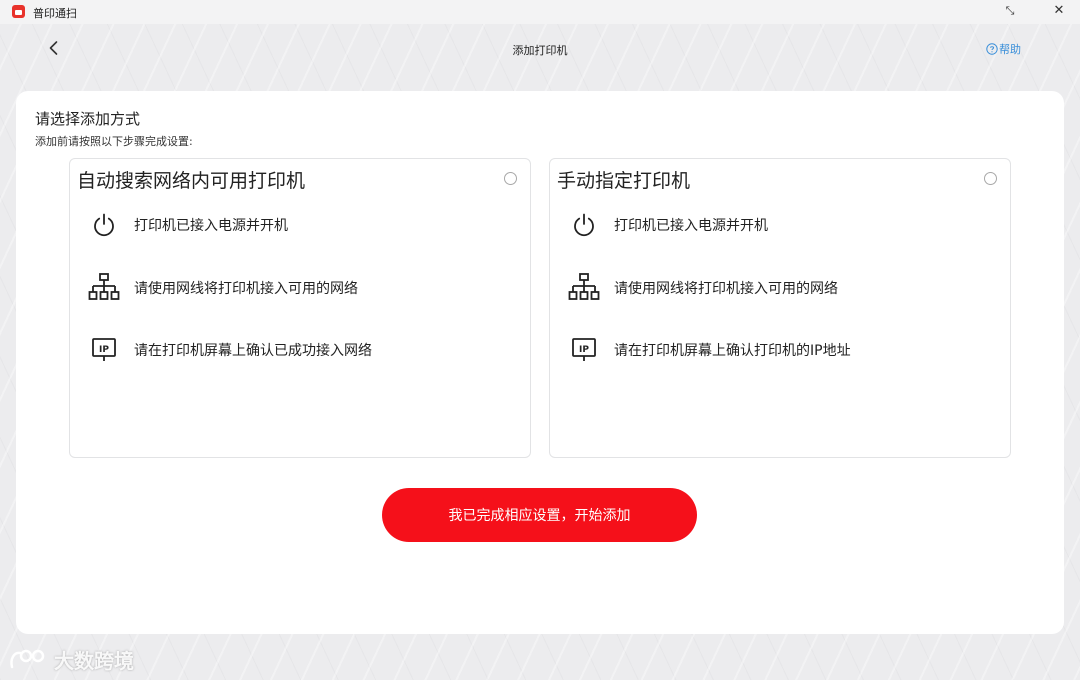  Describe the element at coordinates (18, 11) in the screenshot. I see `app-logo-icon` at that location.